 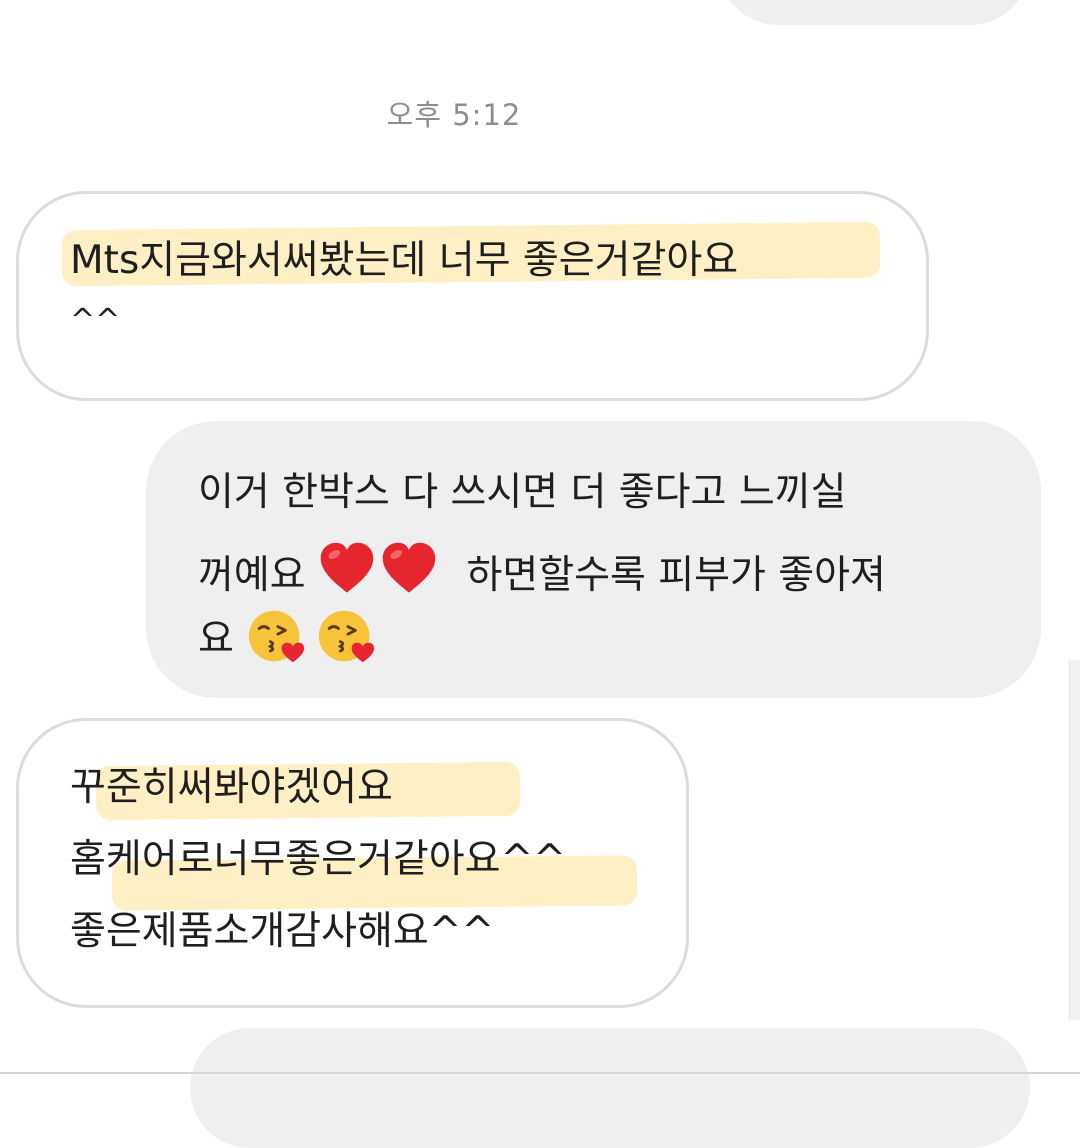 I want to click on message-text-line: 요, so click(x=292, y=636).